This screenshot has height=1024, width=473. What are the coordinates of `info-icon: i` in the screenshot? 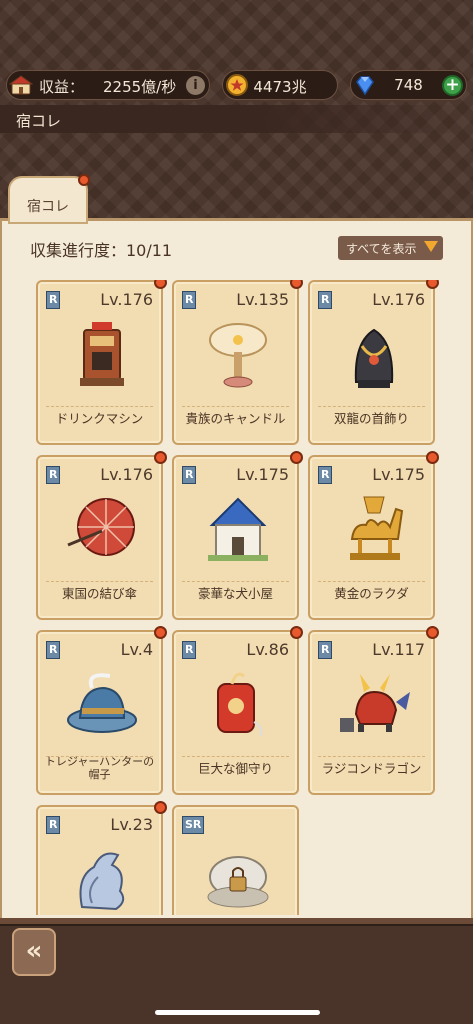 It's located at (195, 85).